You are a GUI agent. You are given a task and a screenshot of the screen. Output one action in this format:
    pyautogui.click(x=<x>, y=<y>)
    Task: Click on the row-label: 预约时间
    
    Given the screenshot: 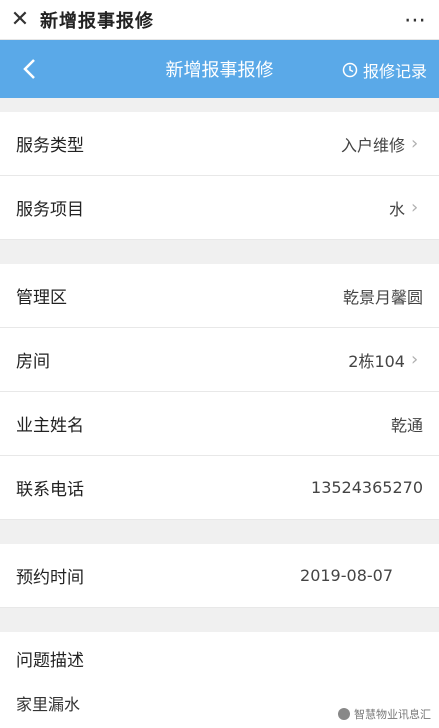 What is the action you would take?
    pyautogui.click(x=50, y=578)
    